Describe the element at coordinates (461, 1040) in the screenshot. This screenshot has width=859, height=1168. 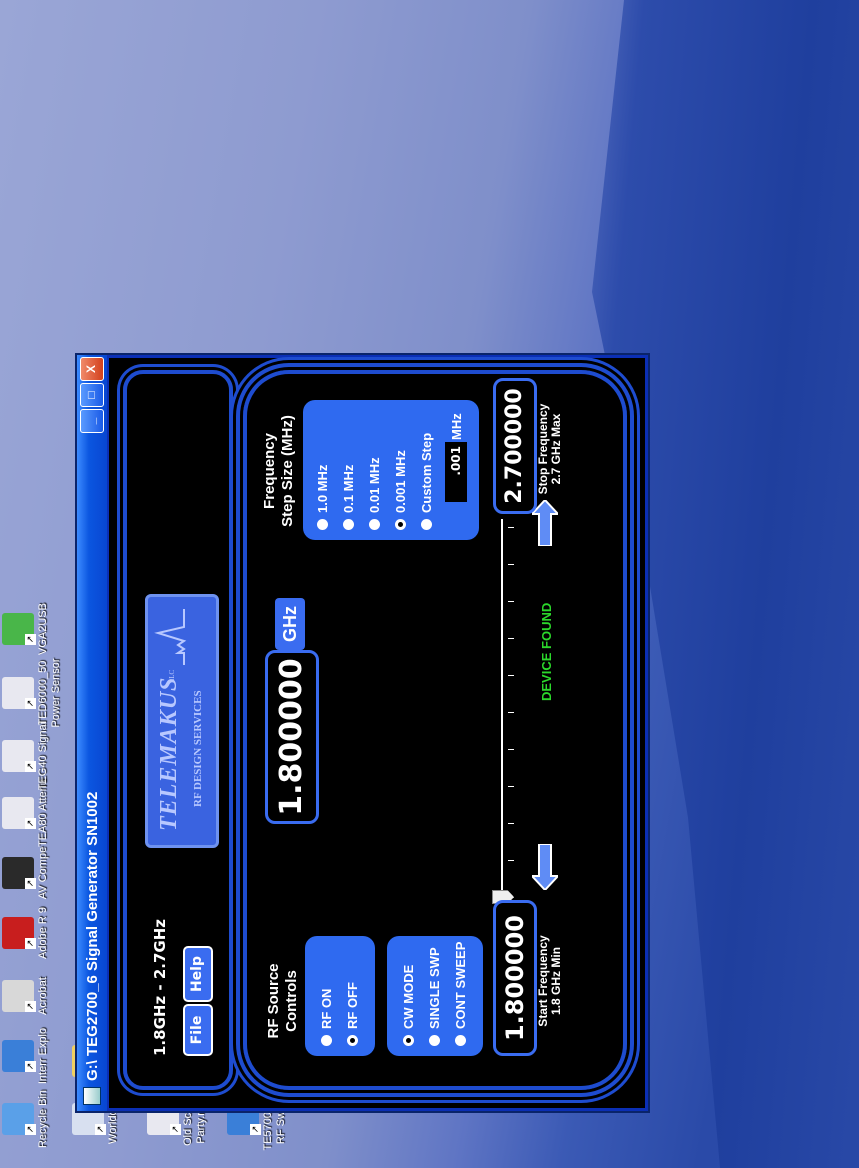
I see `cont-sweep-dot` at that location.